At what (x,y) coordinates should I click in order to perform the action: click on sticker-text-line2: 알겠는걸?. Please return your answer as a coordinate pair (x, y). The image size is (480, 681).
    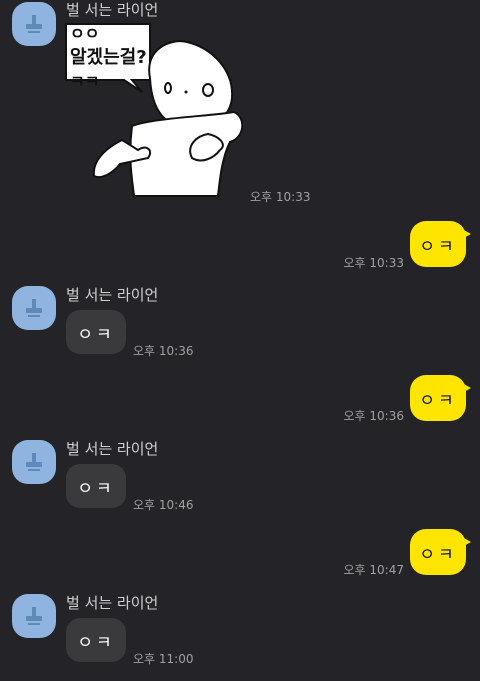
    Looking at the image, I should click on (108, 57).